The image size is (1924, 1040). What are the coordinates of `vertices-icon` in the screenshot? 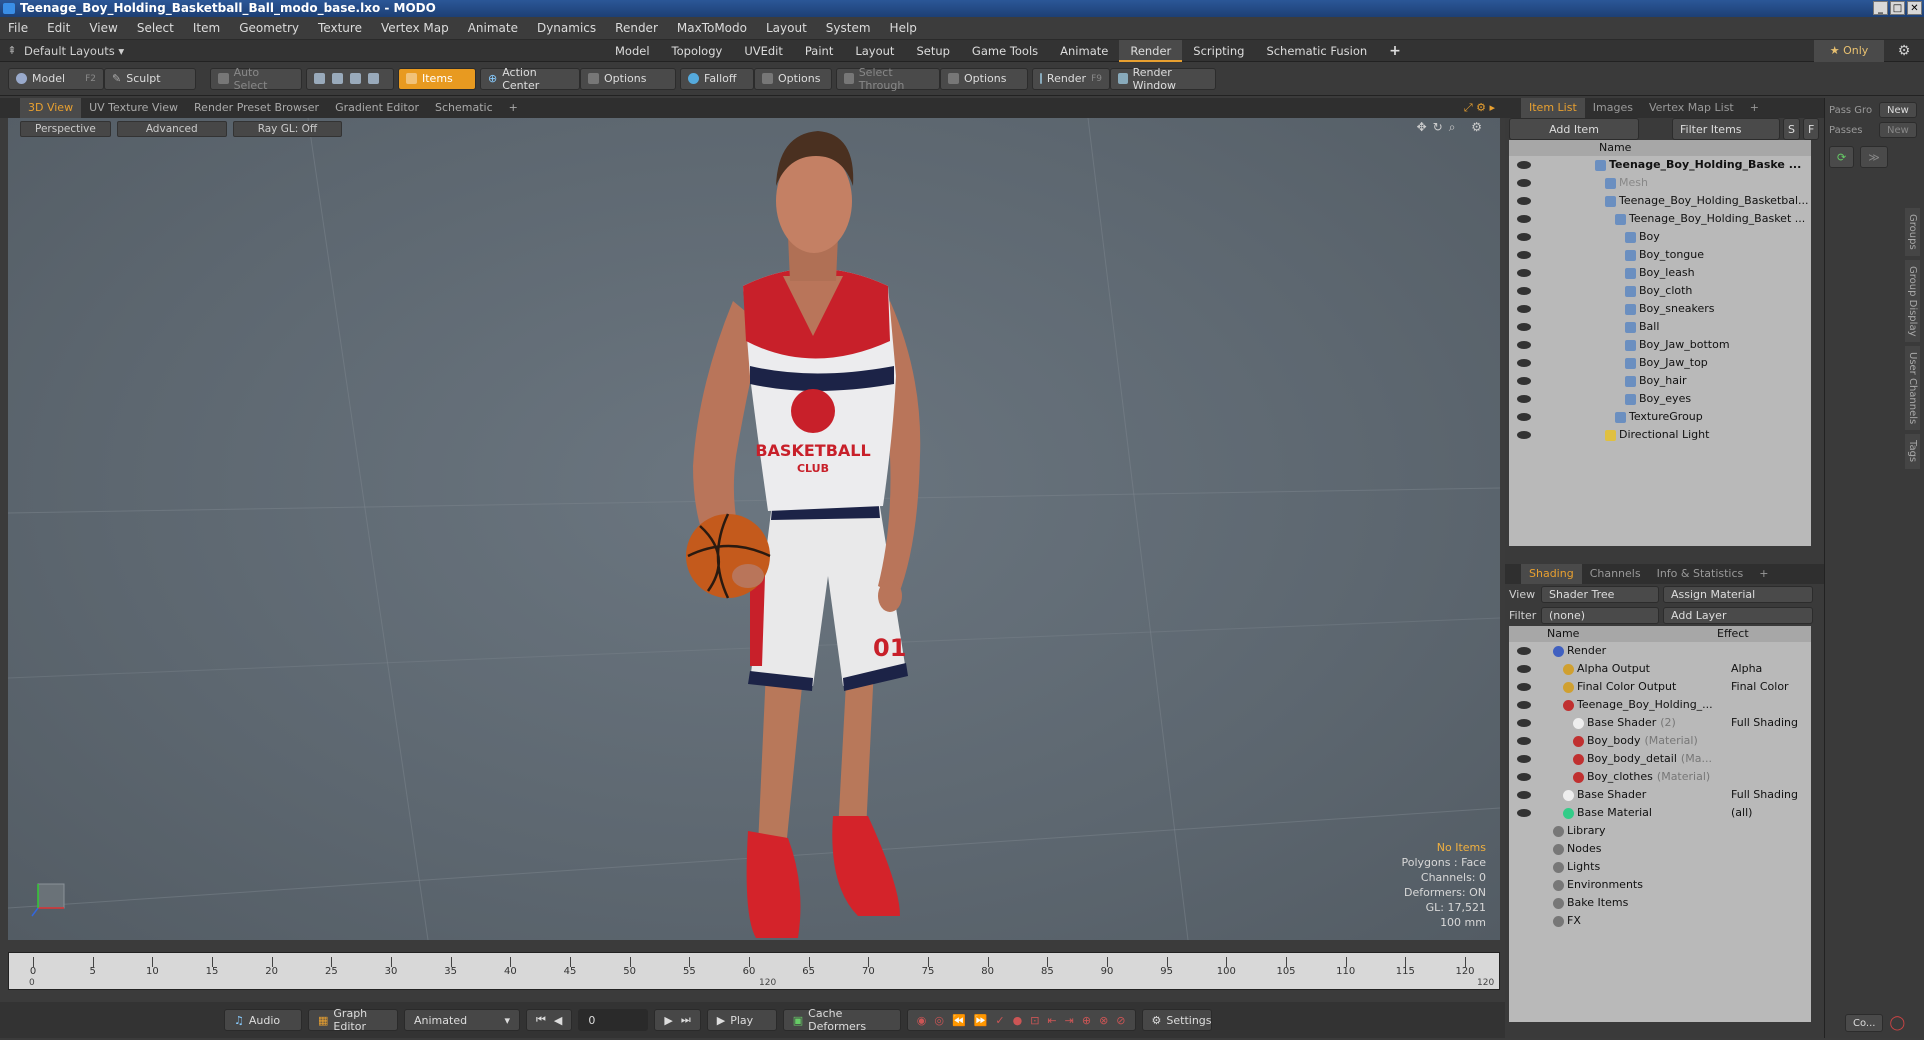 It's located at (319, 78).